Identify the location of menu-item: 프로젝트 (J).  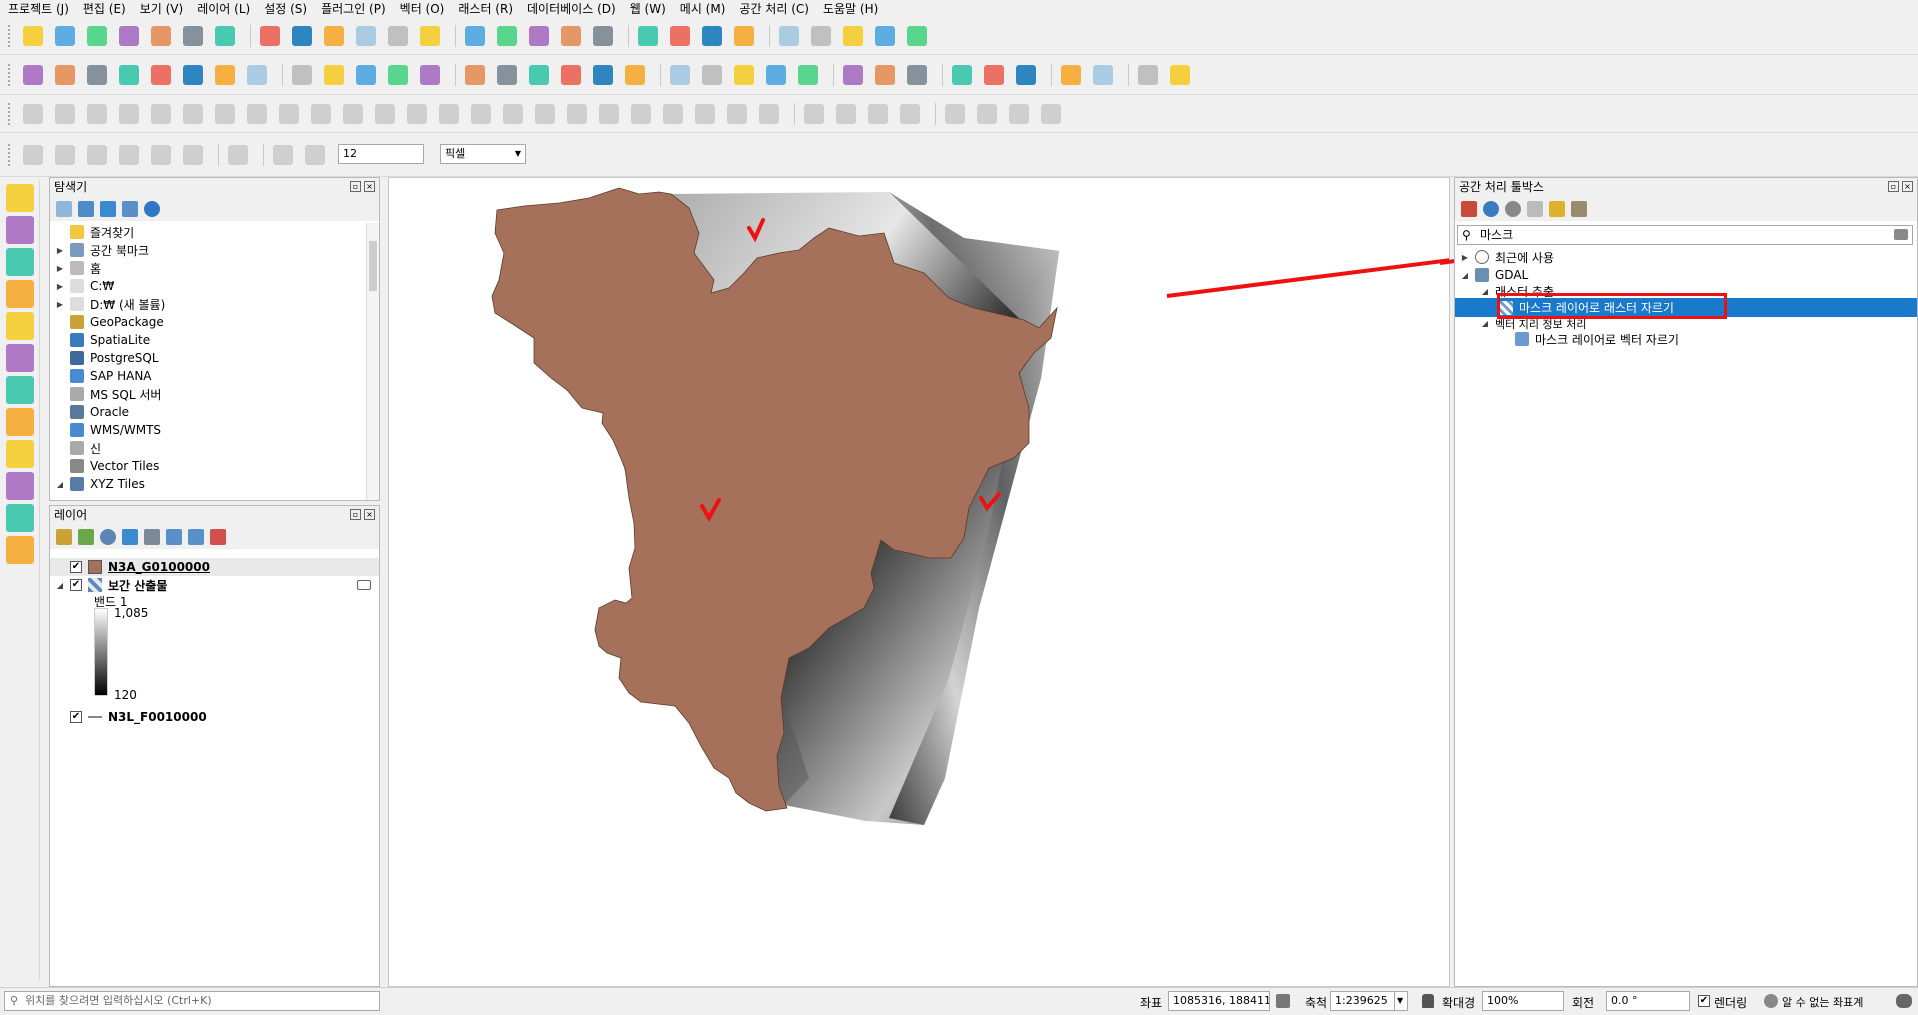
(42, 8).